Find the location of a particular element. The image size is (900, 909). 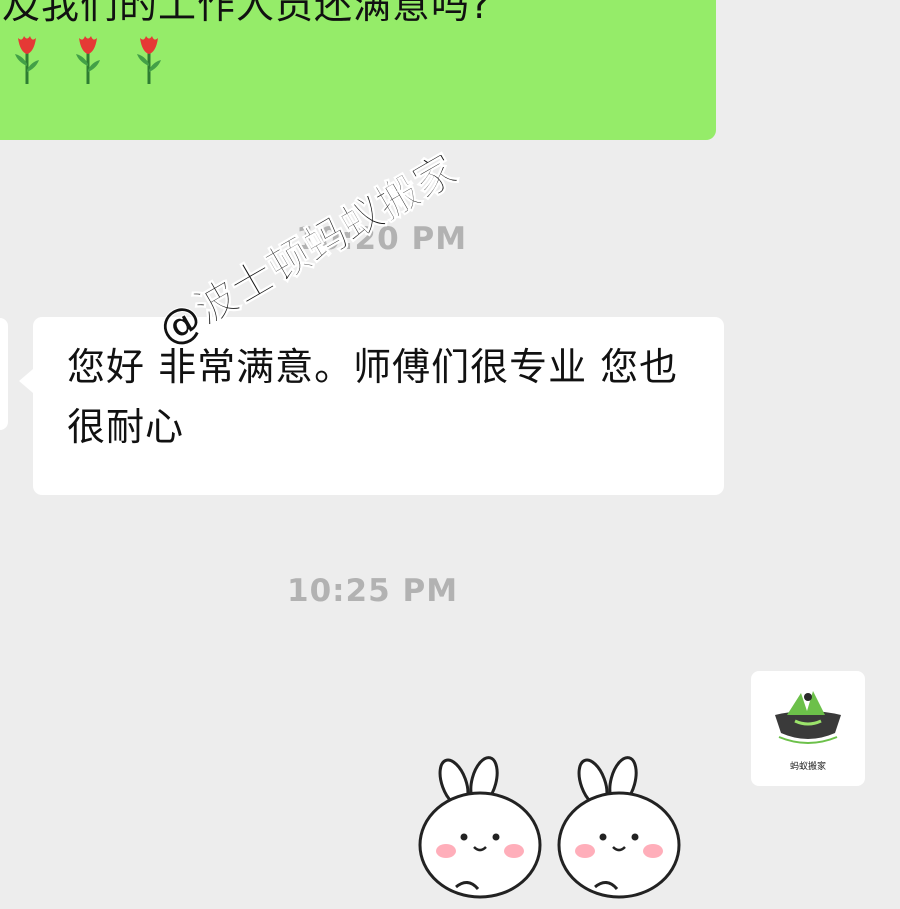

avatar-caption: 蚂蚁搬家 is located at coordinates (807, 767).